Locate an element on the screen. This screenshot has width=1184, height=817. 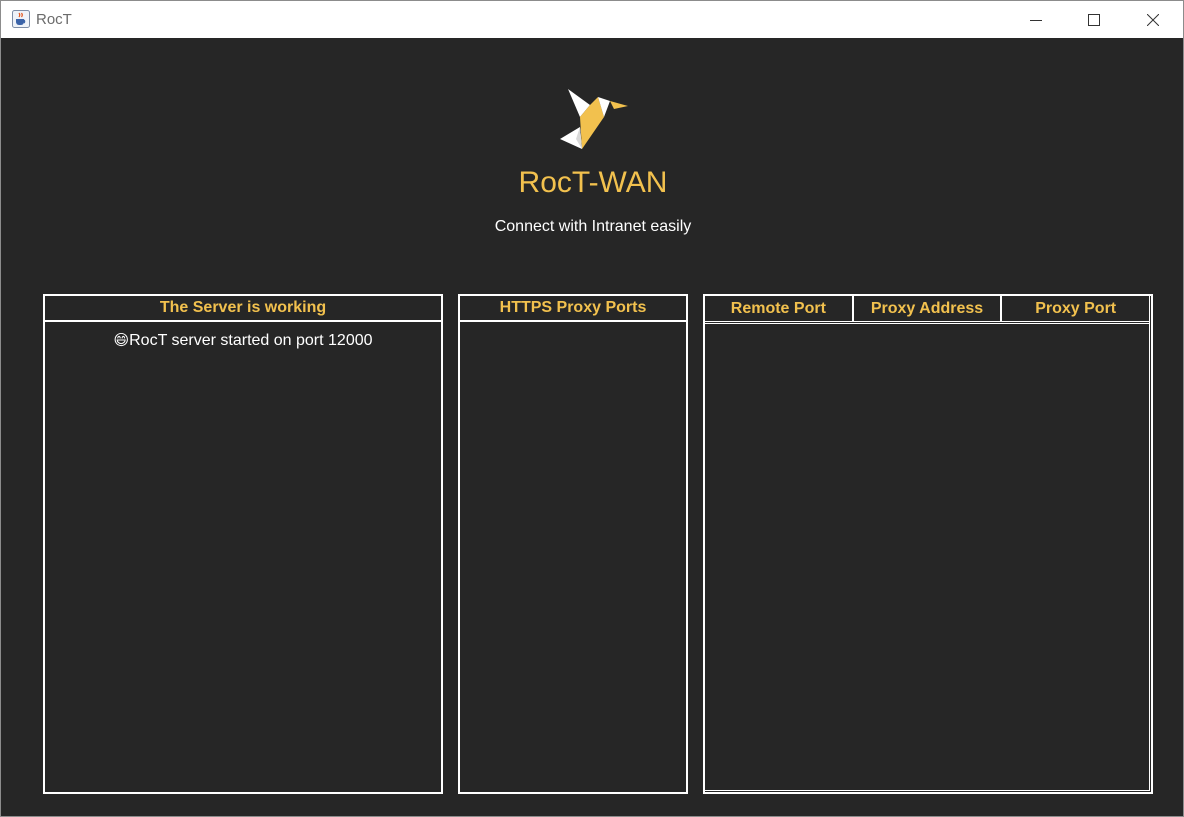
app-subtitle: Connect with Intranet easily is located at coordinates (593, 226).